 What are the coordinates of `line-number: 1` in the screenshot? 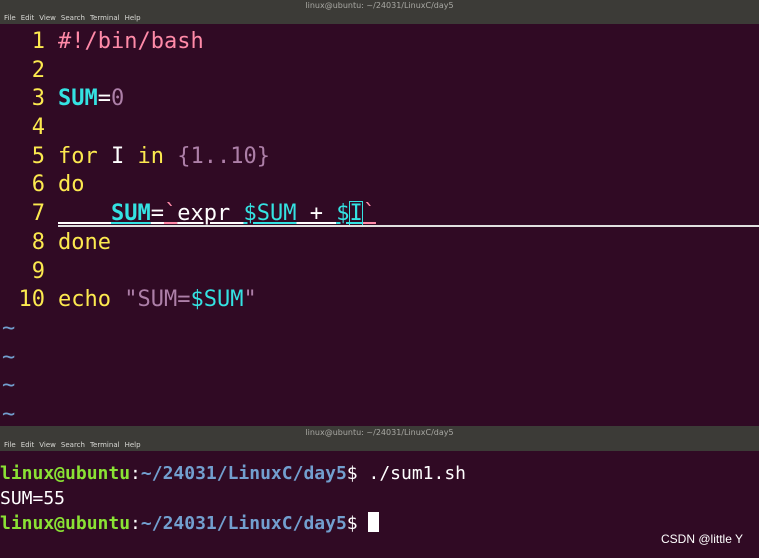 It's located at (38, 41).